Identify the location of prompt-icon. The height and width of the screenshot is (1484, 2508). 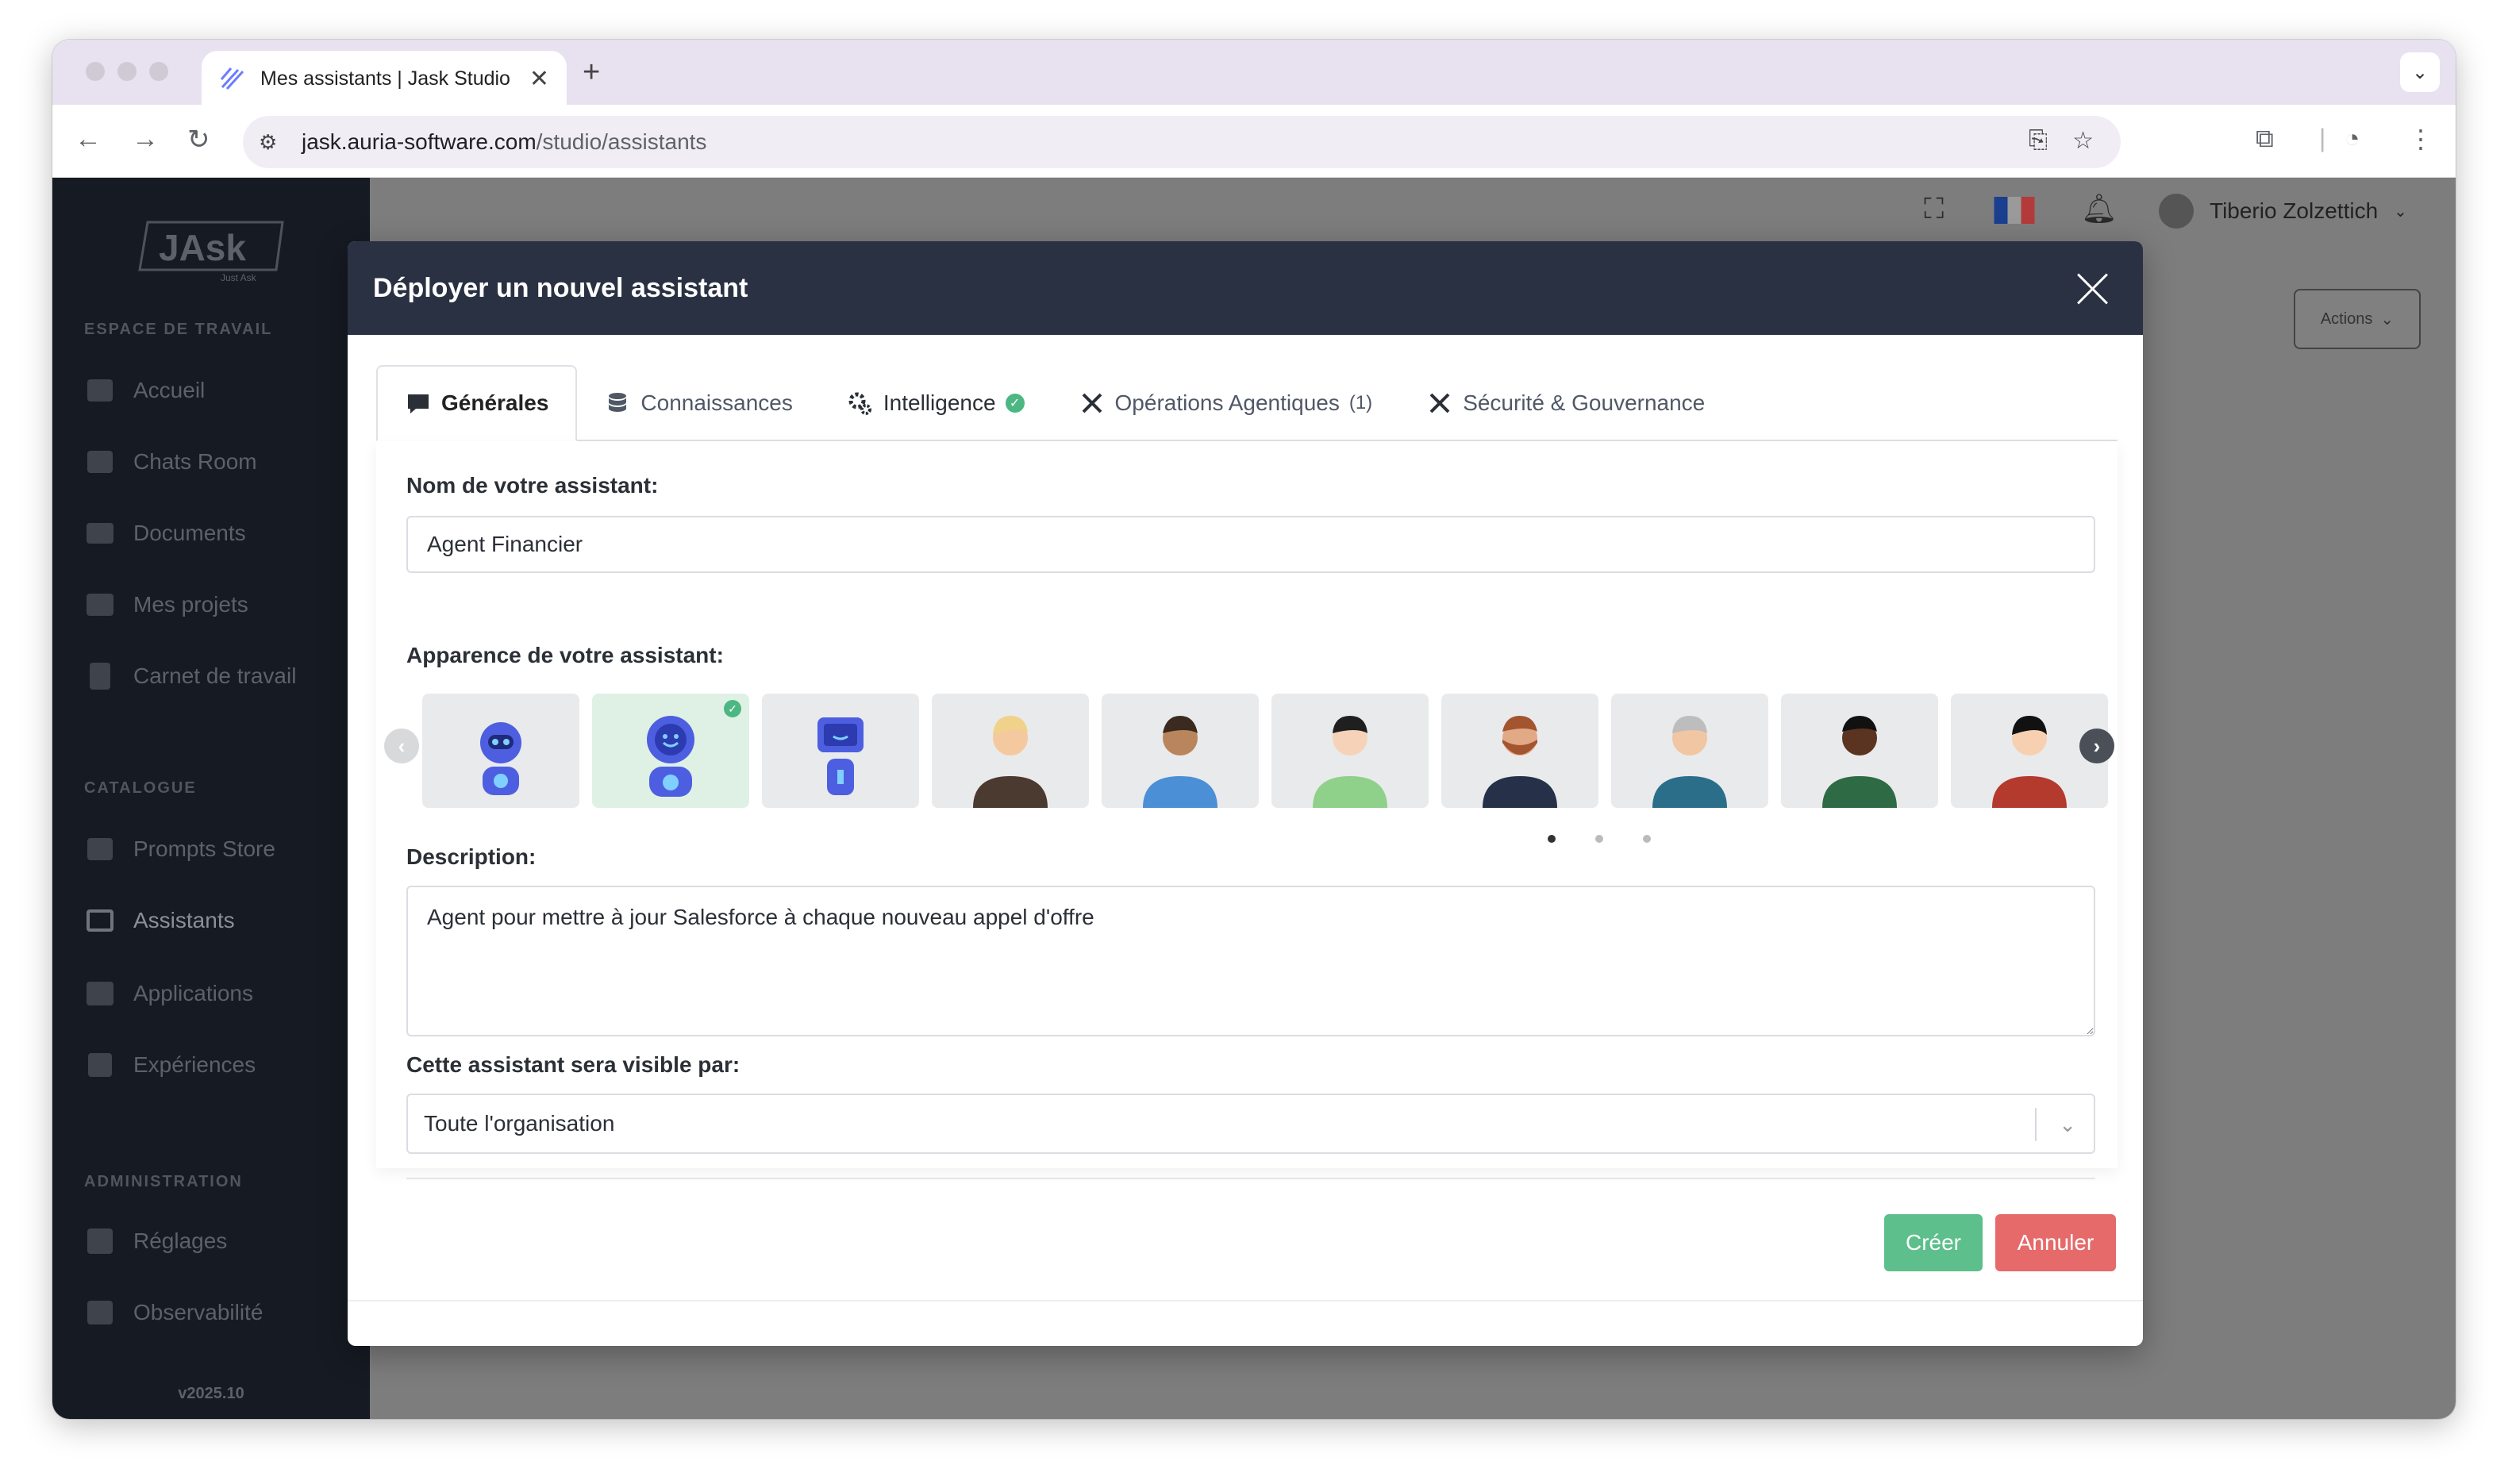
(100, 849).